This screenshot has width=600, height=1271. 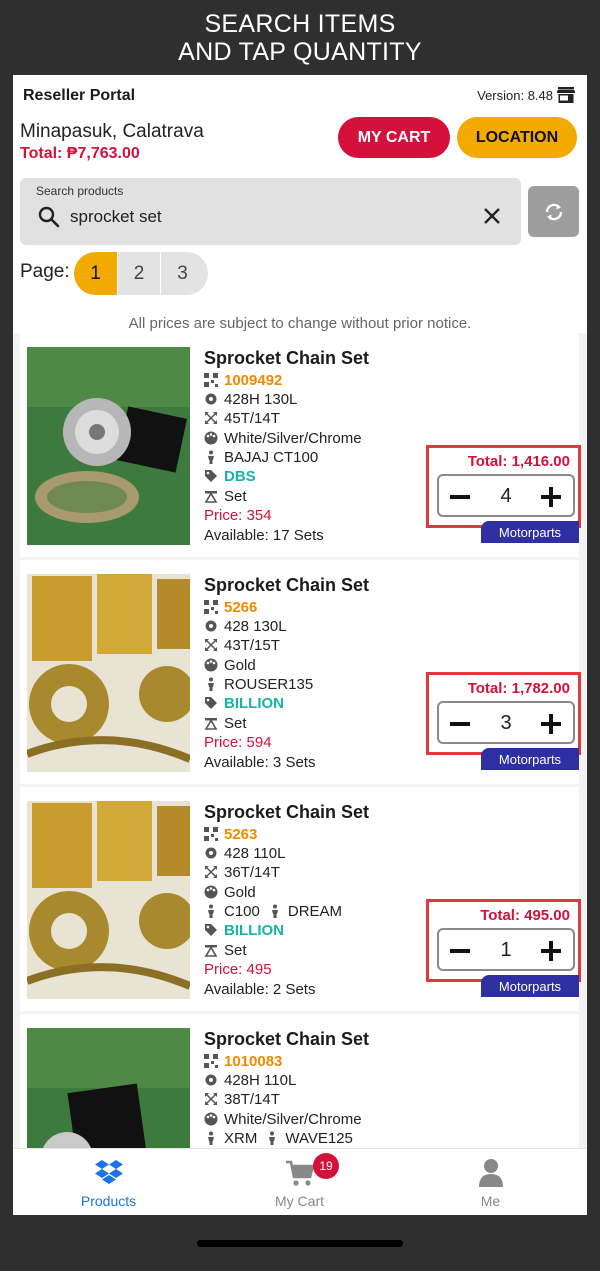 What do you see at coordinates (243, 380) in the screenshot?
I see `product-code-row: 1009492` at bounding box center [243, 380].